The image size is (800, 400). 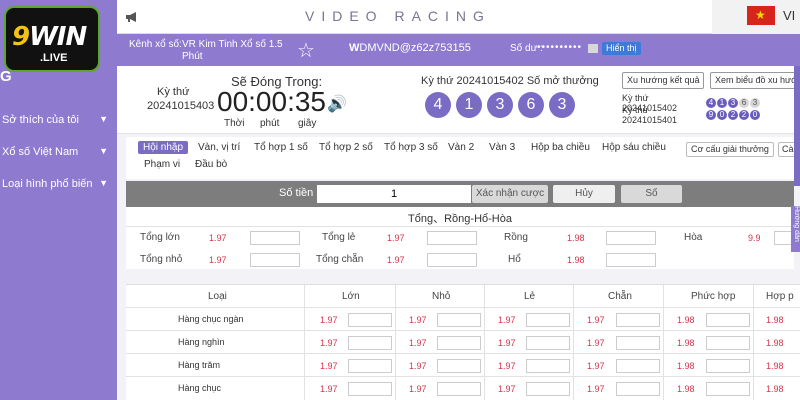 I want to click on column-header: Nhỏ, so click(x=441, y=296).